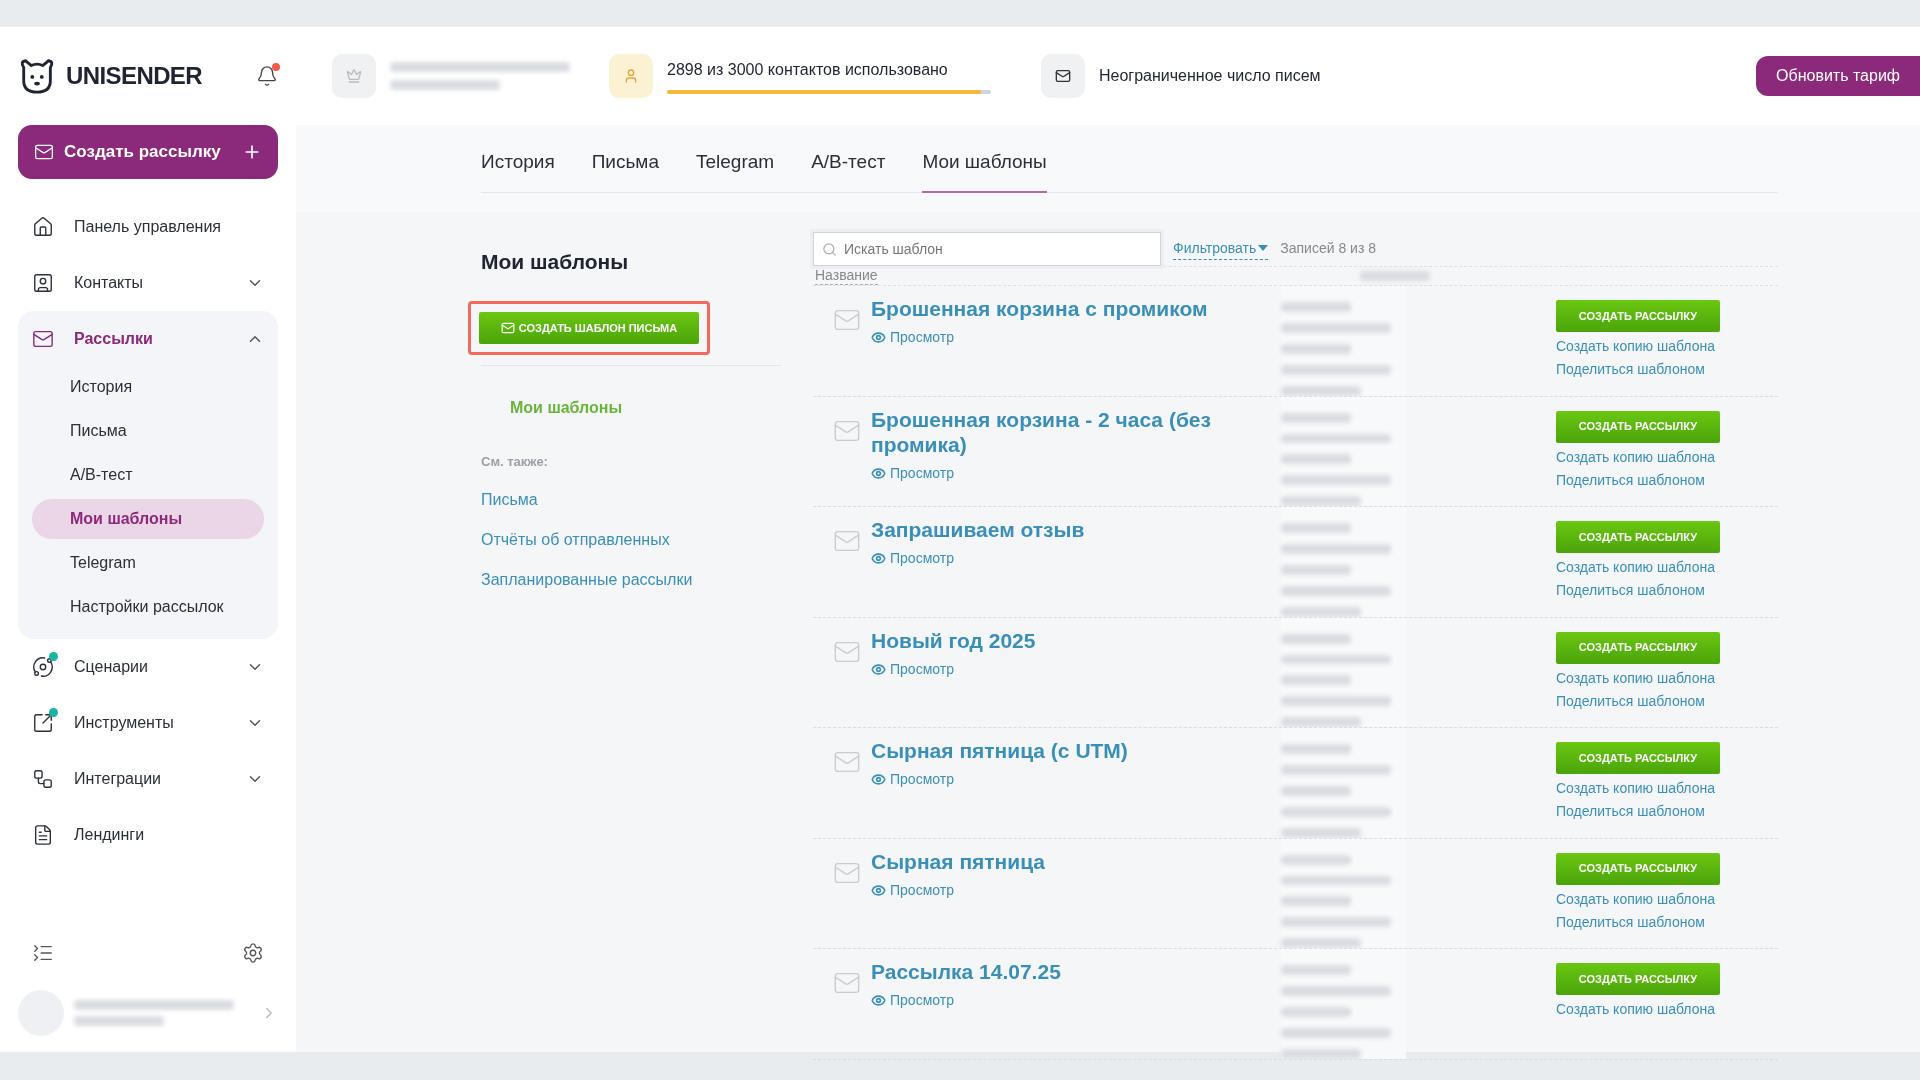  Describe the element at coordinates (808, 70) in the screenshot. I see `contacts-usage-text: 2898 из 3000 контактов использовано` at that location.